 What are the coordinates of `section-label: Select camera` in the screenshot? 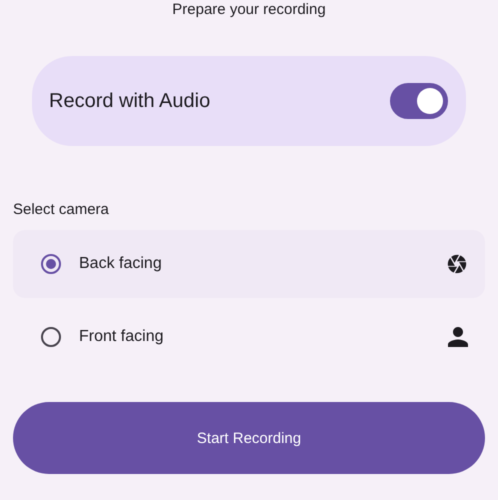 It's located at (61, 209).